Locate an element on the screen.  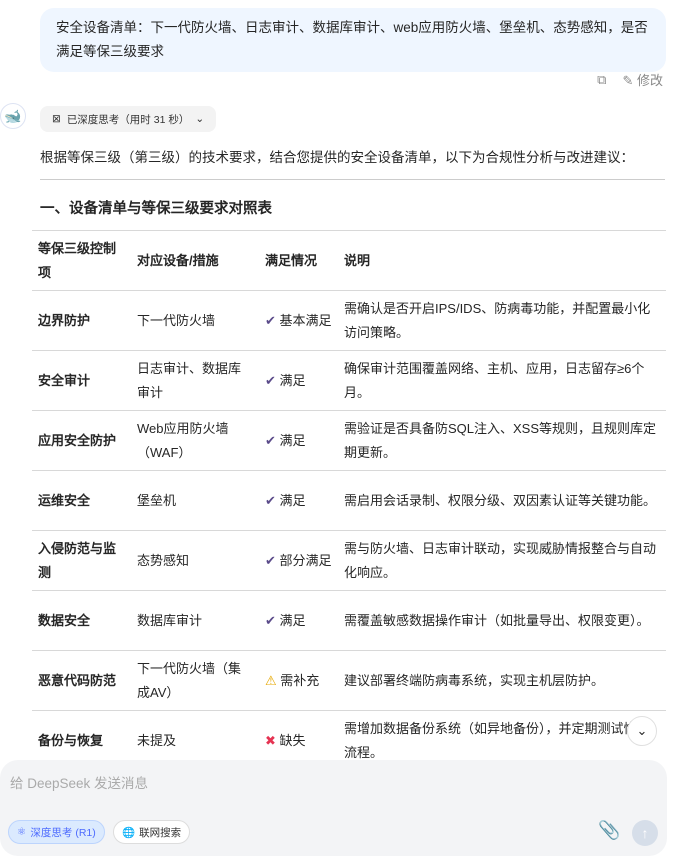
status: ⚠ 需补充 is located at coordinates (298, 680).